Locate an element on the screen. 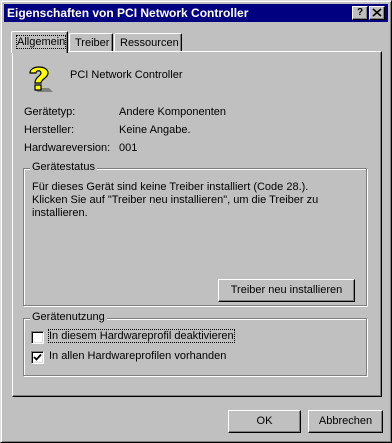 Image resolution: width=392 pixels, height=443 pixels. exists-in-all-profiles-checkbox is located at coordinates (37, 357).